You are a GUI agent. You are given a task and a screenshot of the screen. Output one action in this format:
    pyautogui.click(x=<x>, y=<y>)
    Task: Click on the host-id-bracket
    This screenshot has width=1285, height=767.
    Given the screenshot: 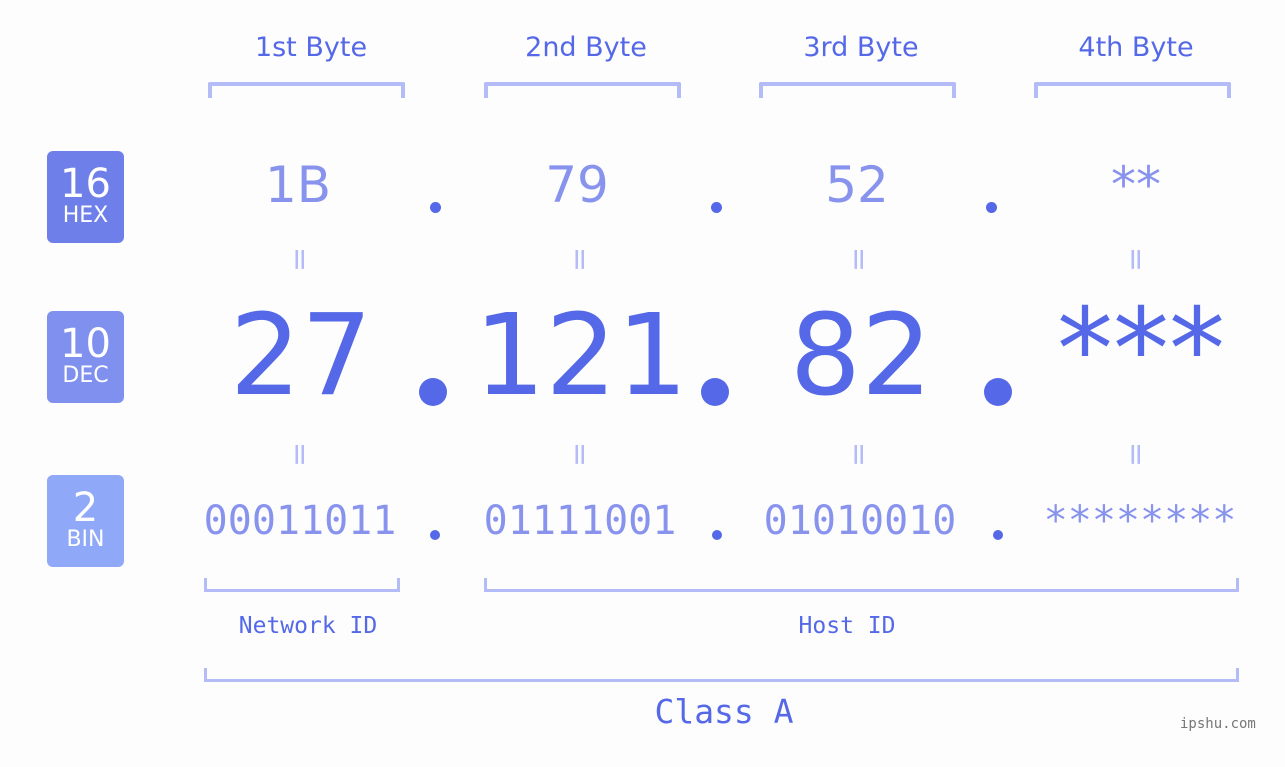 What is the action you would take?
    pyautogui.click(x=861, y=585)
    